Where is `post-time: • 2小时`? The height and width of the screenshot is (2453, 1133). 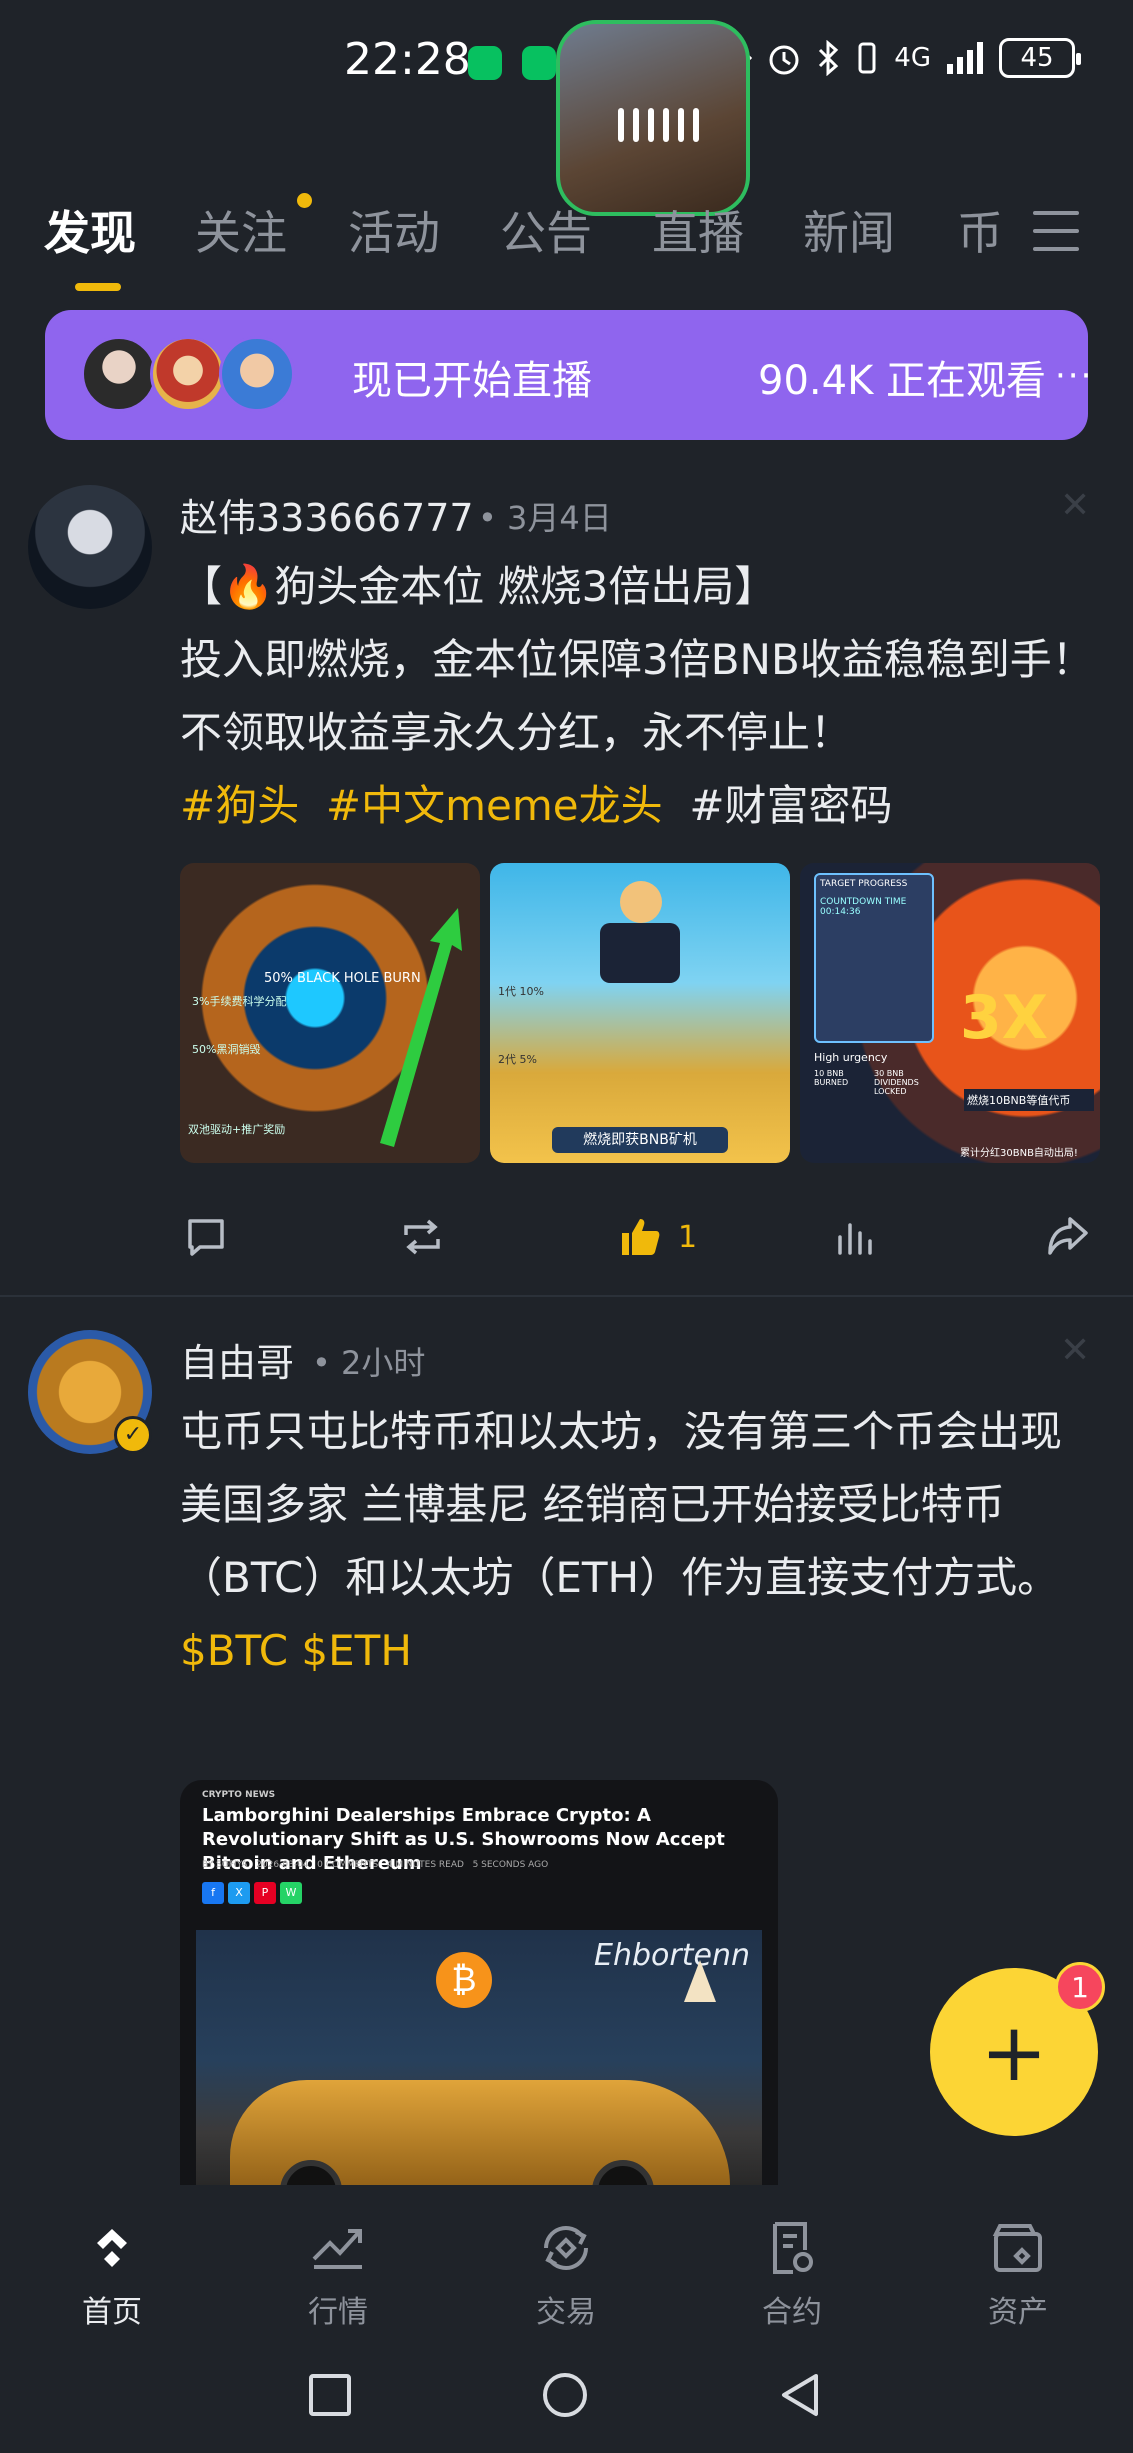
post-time: • 2小时 is located at coordinates (369, 1363).